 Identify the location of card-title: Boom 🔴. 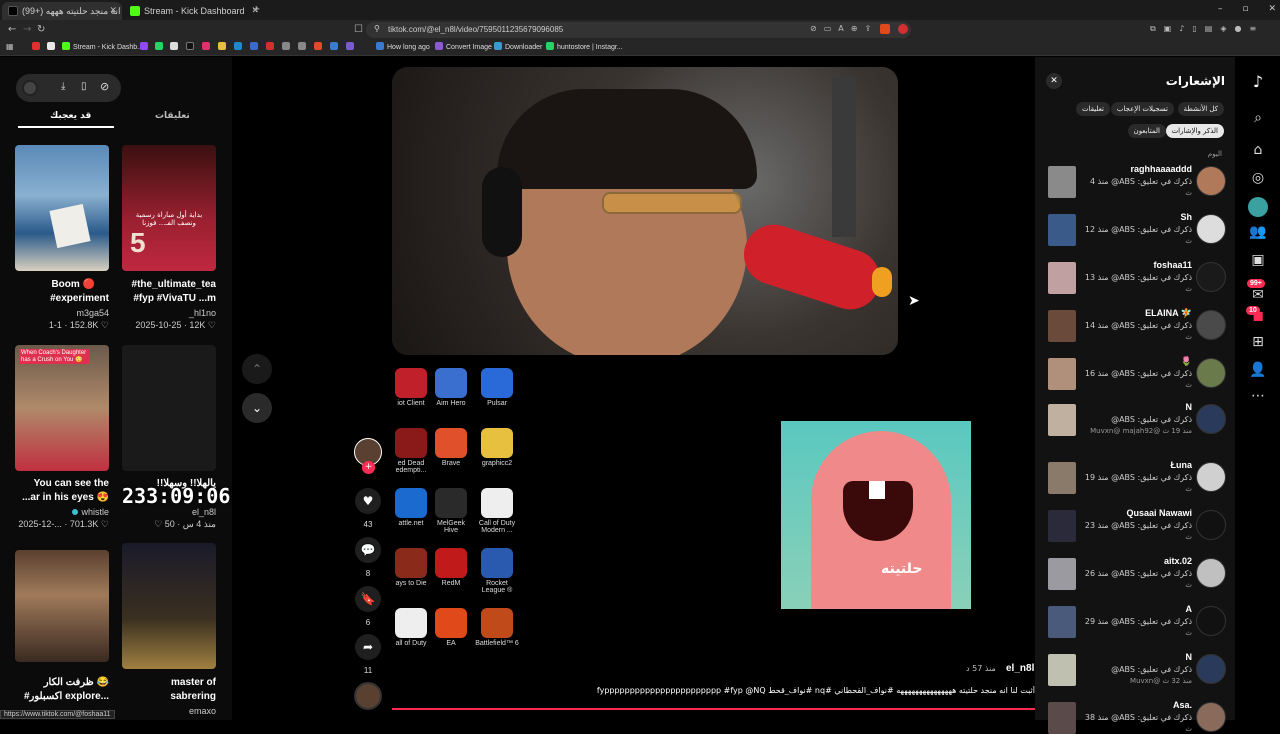
(73, 284).